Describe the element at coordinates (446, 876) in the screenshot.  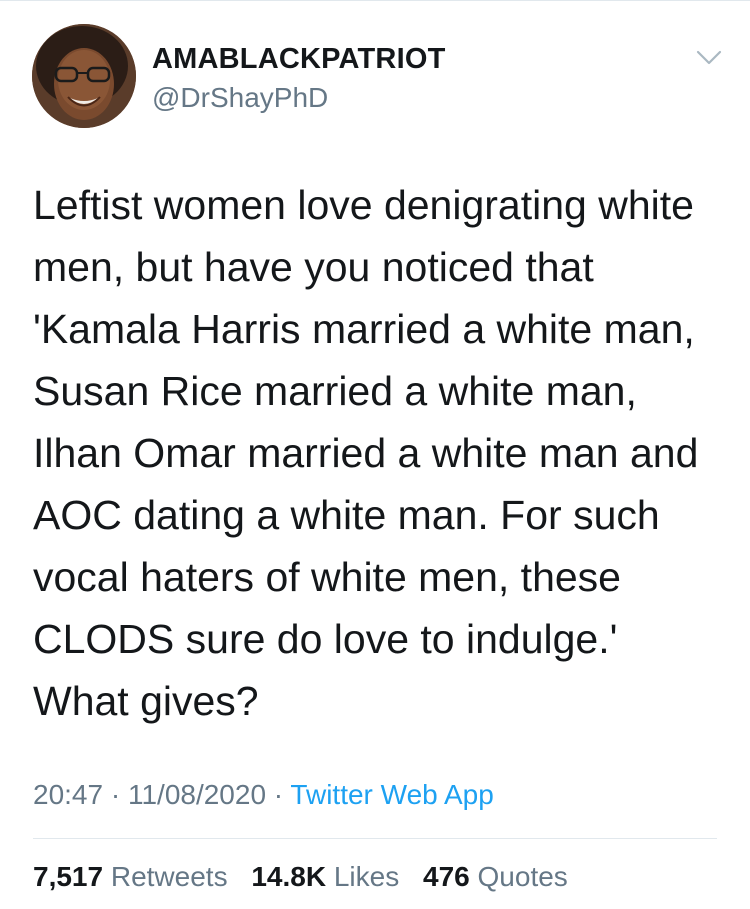
I see `quotes-count: 476` at that location.